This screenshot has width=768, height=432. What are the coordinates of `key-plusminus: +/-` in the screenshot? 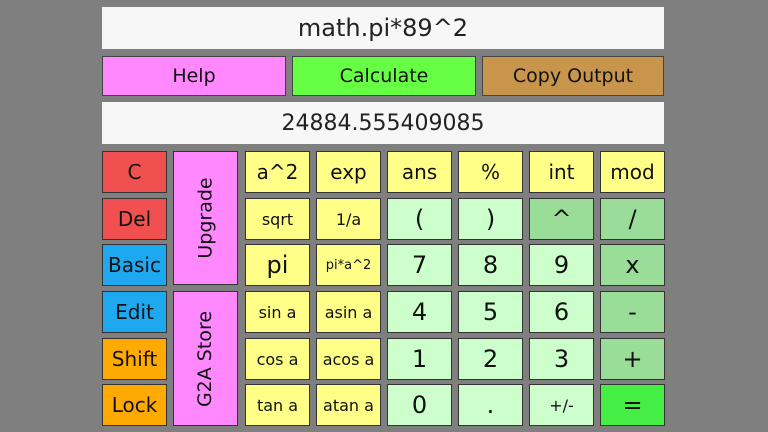 It's located at (561, 405).